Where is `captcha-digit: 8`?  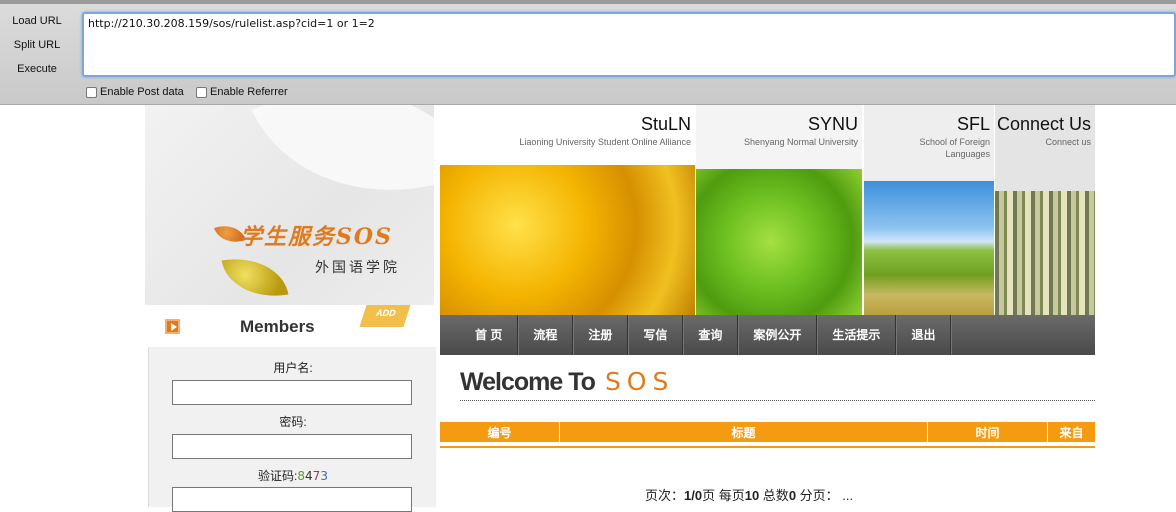 captcha-digit: 8 is located at coordinates (301, 476).